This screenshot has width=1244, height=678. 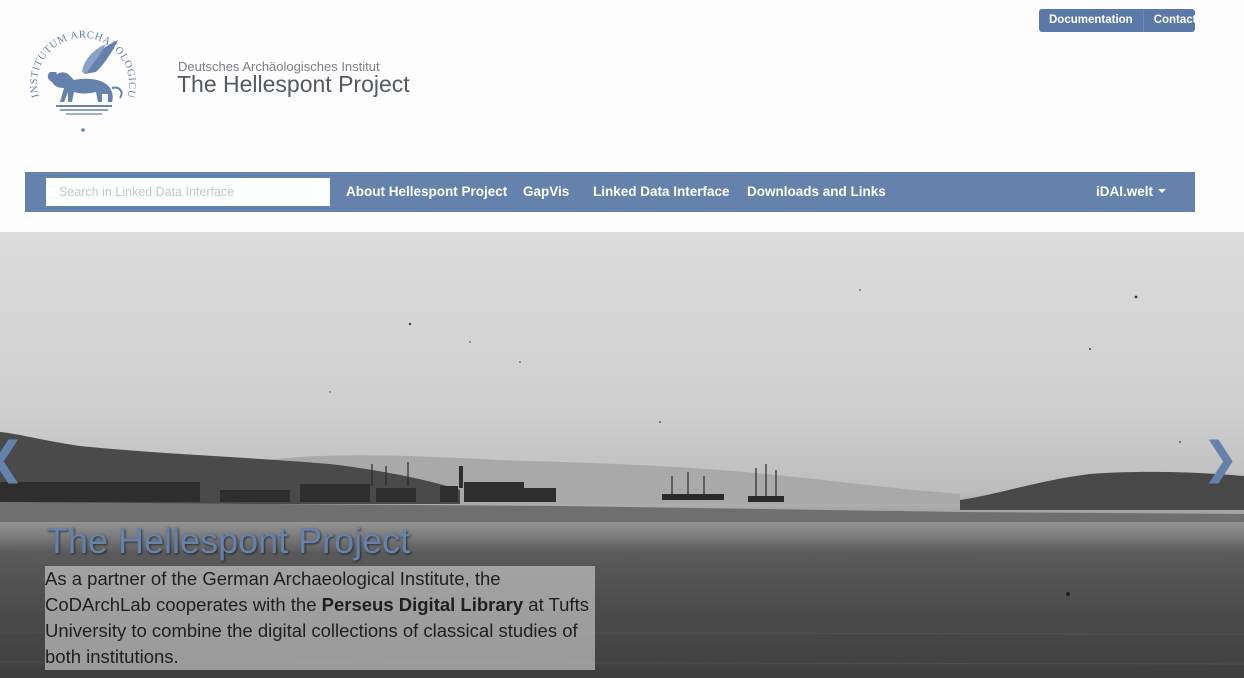 I want to click on dai-logo: INSTITUTUM ARCHAEOLOGICUM GERMANICUM, so click(x=80, y=79).